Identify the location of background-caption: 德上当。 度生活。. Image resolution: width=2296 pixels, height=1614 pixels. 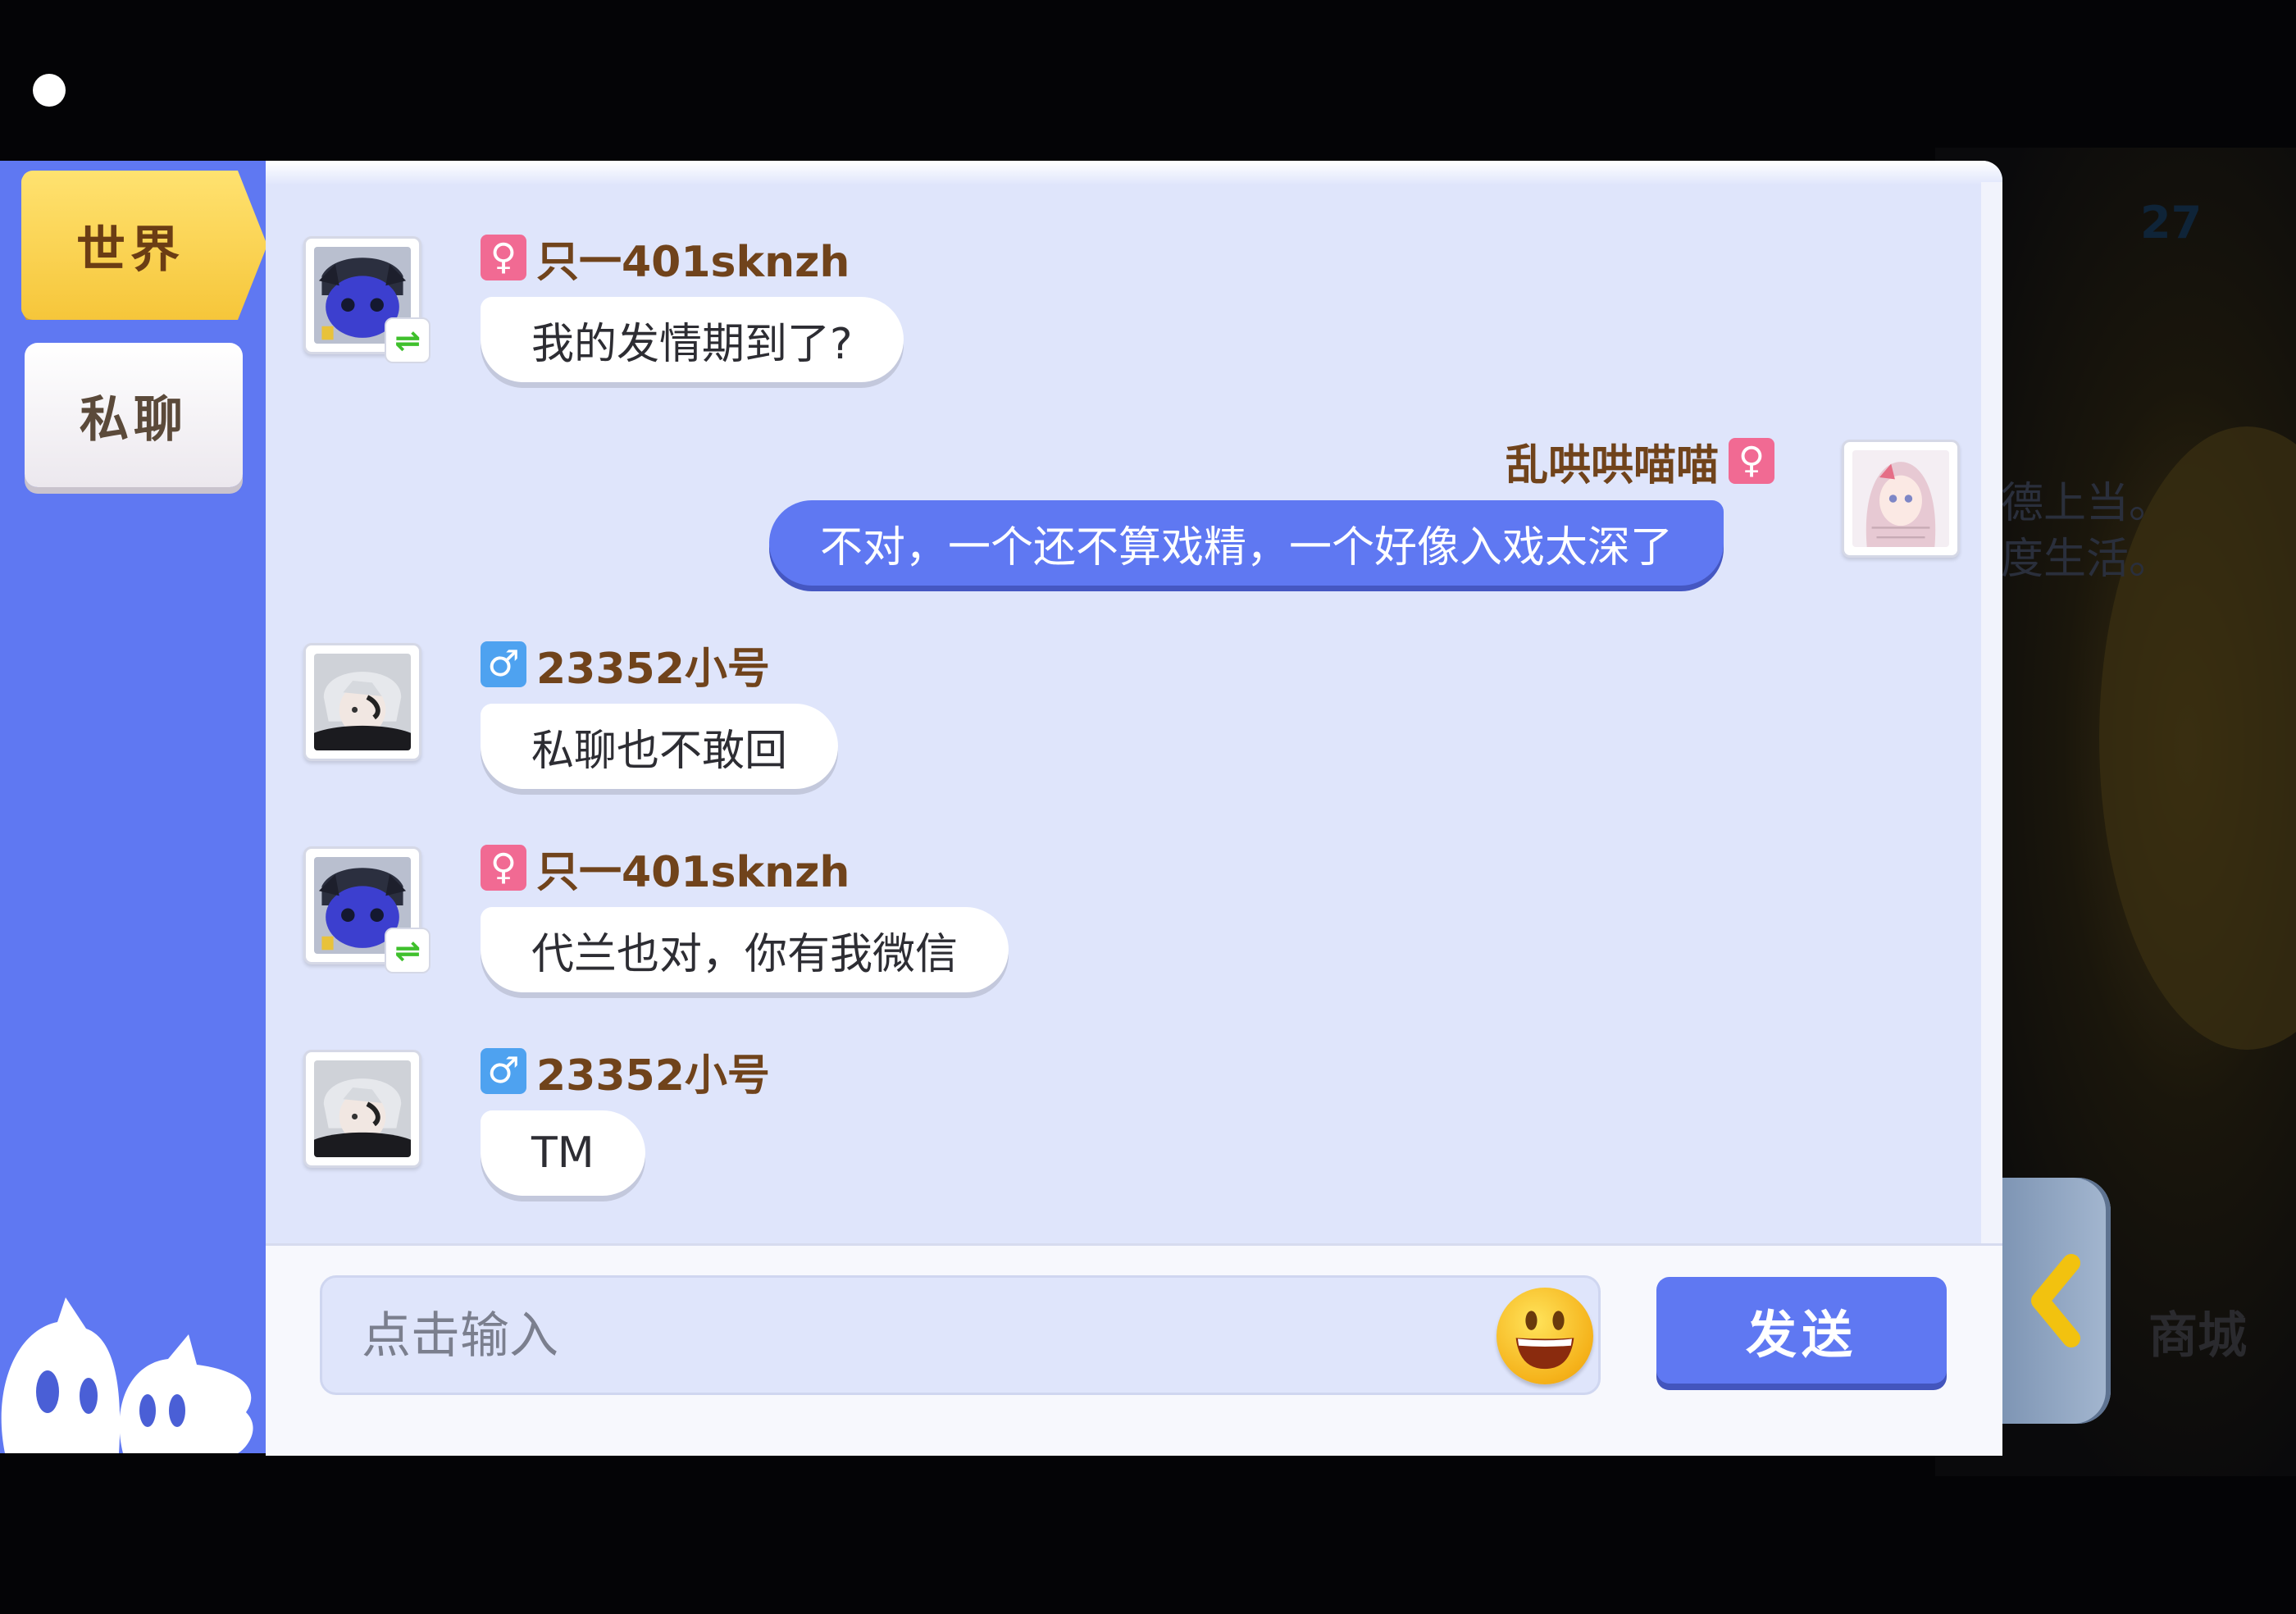
(2086, 531).